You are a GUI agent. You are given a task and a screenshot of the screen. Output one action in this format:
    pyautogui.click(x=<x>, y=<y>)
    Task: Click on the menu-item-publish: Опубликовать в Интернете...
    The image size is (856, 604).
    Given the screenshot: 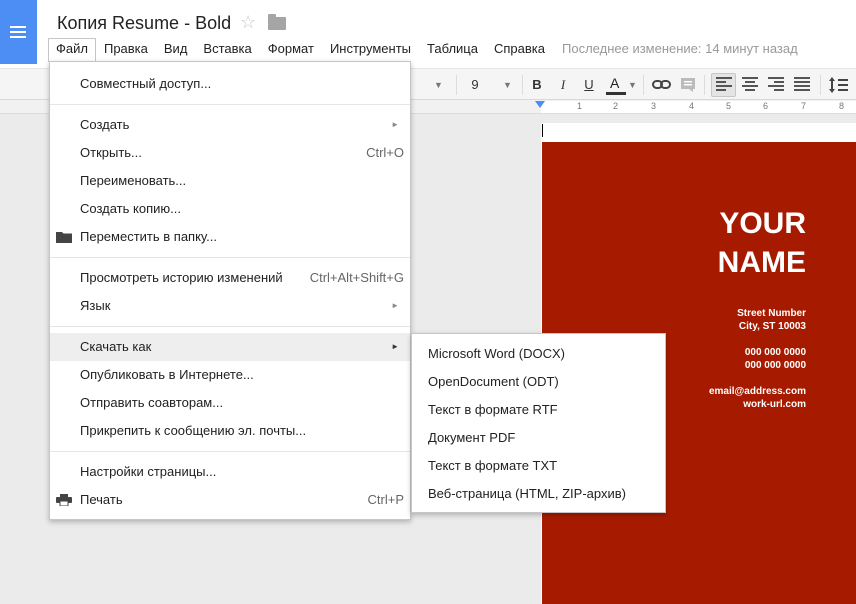 What is the action you would take?
    pyautogui.click(x=230, y=375)
    